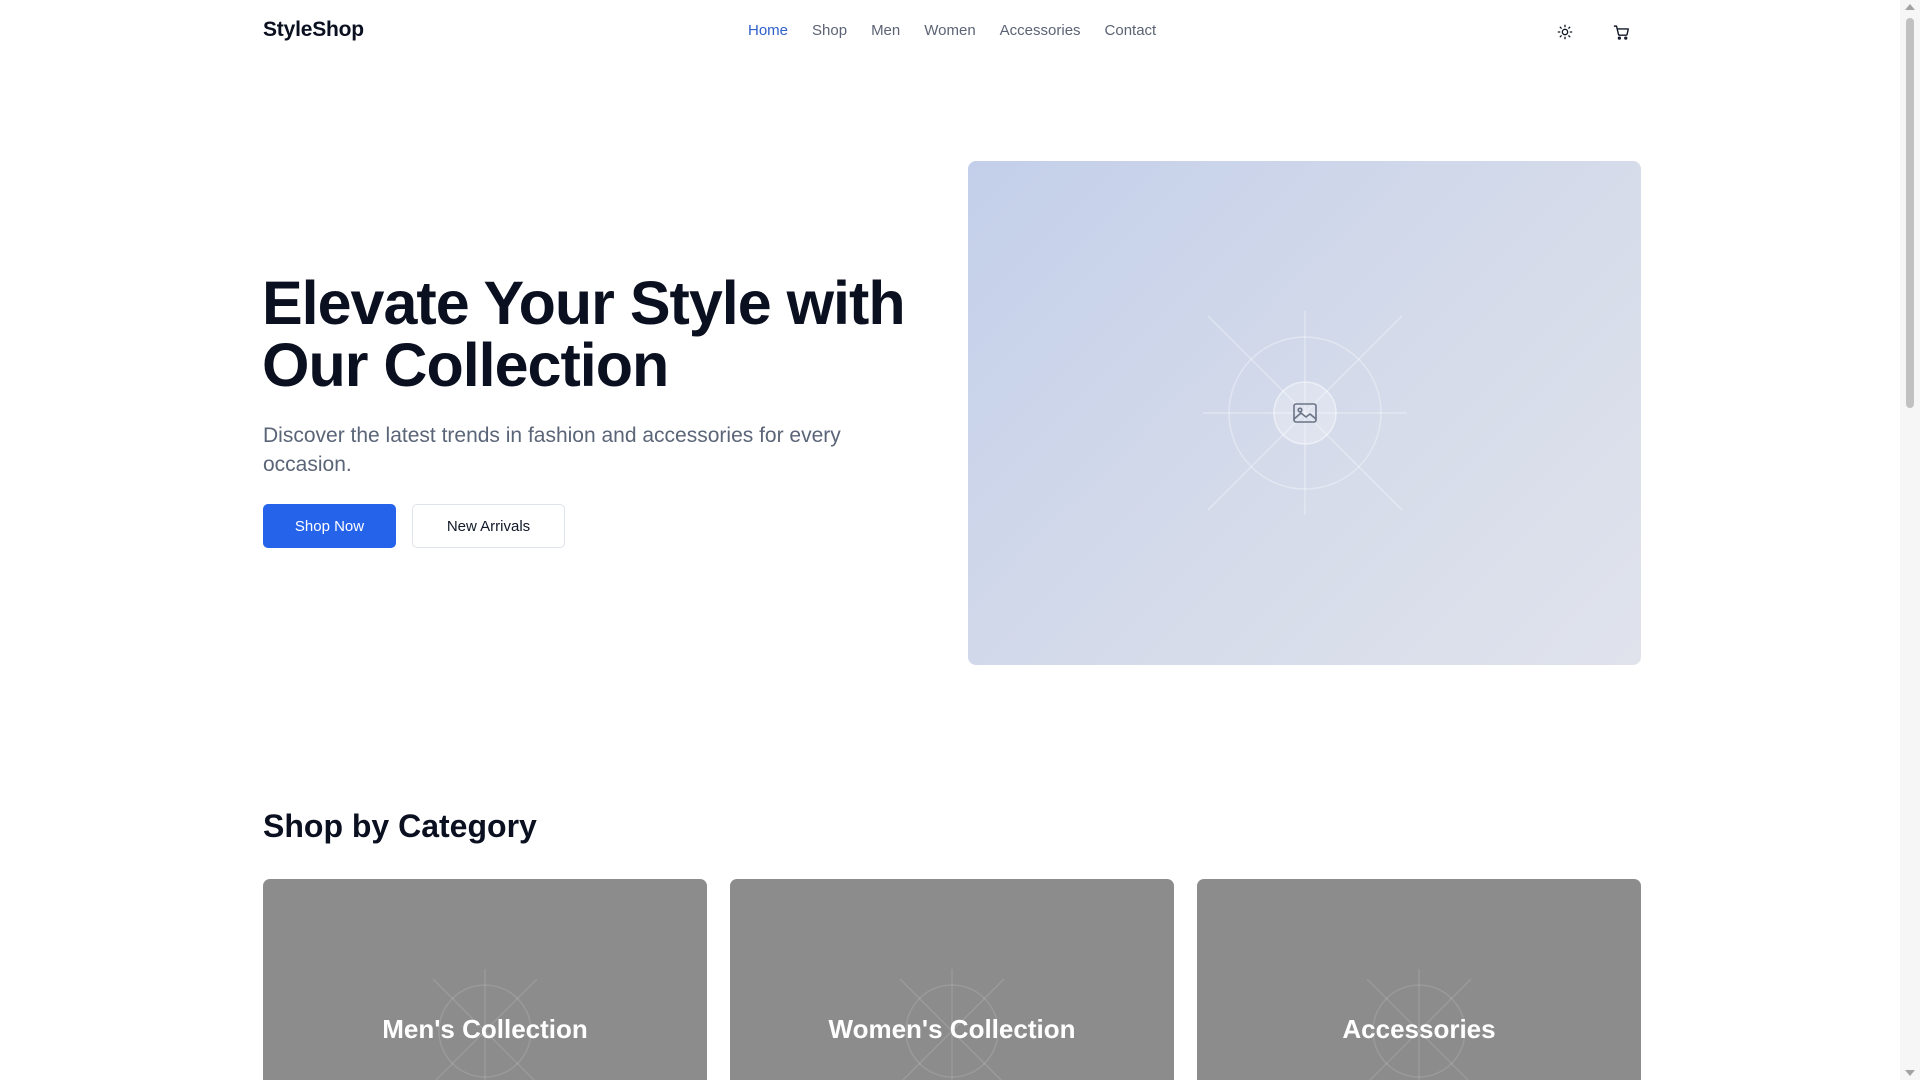 The height and width of the screenshot is (1080, 1920). Describe the element at coordinates (952, 979) in the screenshot. I see `category-card-women: Women's Collection` at that location.